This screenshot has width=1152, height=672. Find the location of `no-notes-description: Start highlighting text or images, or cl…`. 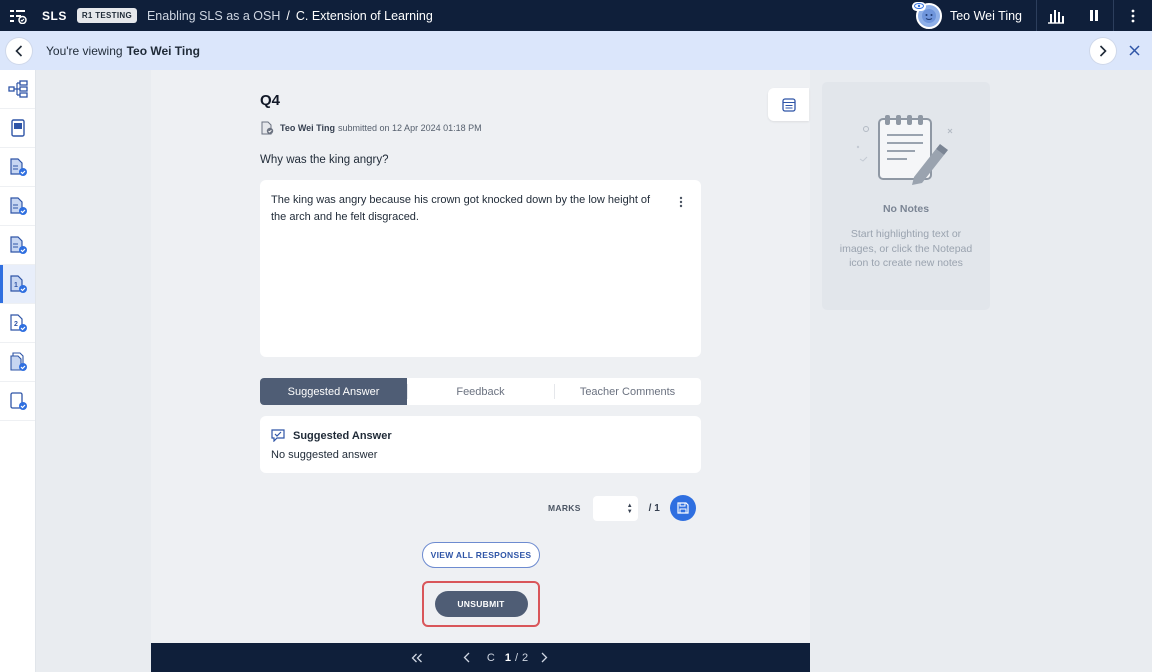

no-notes-description: Start highlighting text or images, or cl… is located at coordinates (906, 248).